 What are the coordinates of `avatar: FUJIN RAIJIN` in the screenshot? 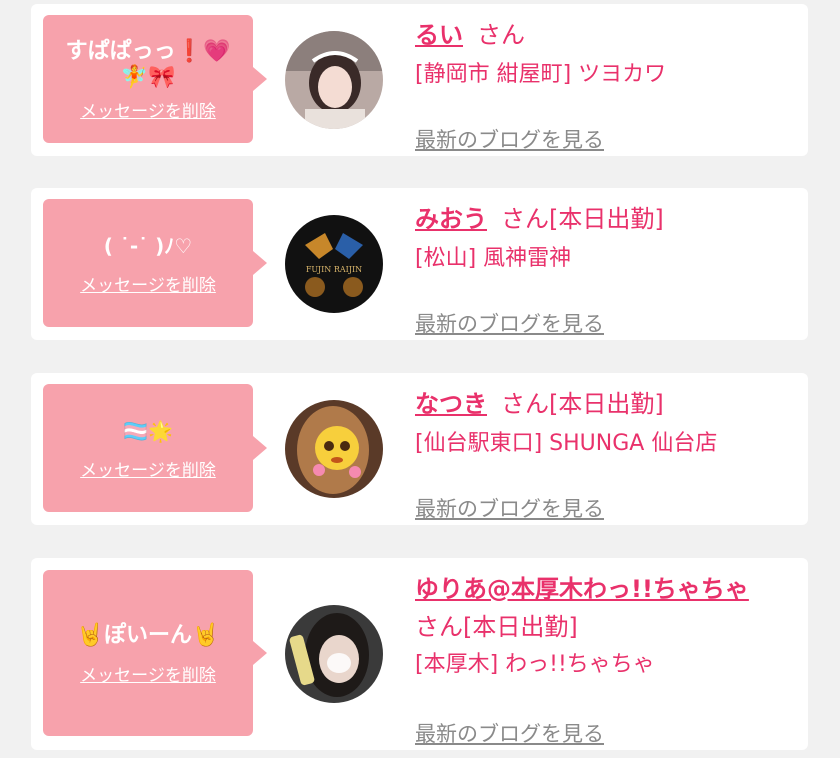 It's located at (334, 264).